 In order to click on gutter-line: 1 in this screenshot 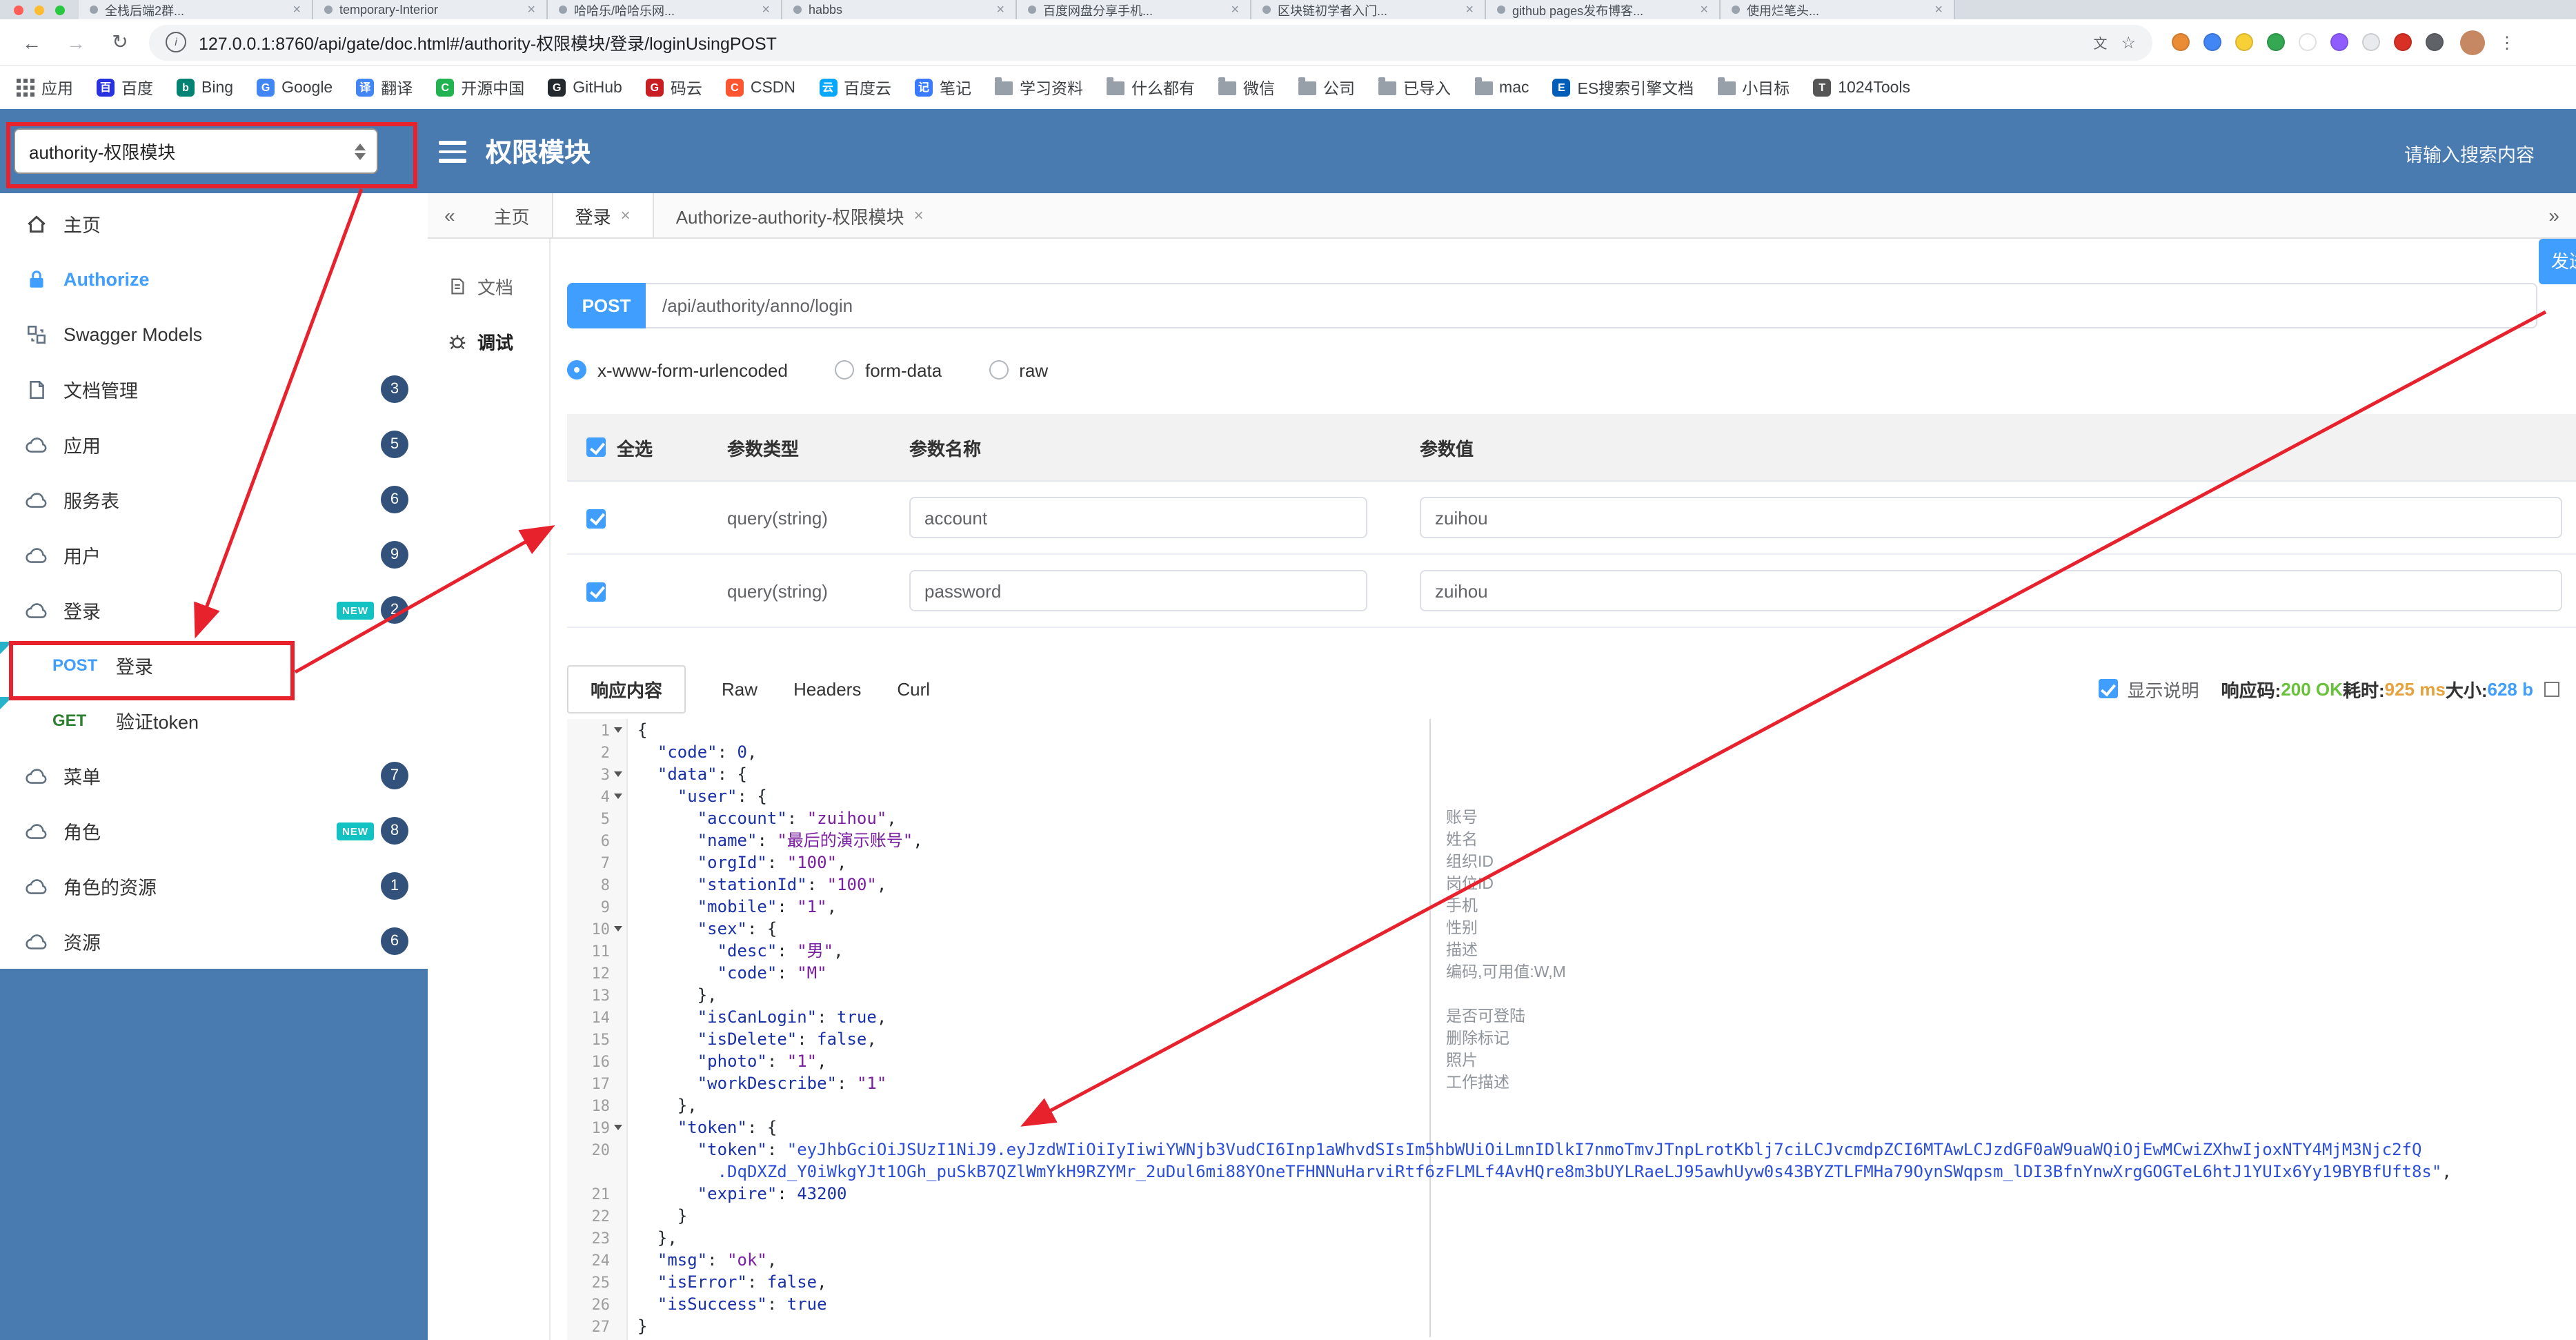, I will do `click(596, 730)`.